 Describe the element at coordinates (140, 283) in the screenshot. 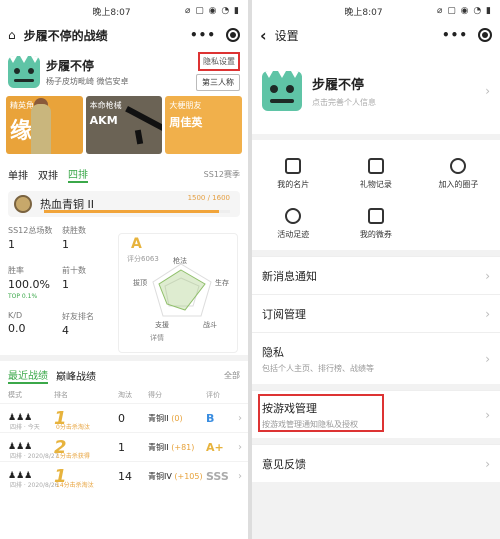

I see `radar-label: 拔顶` at that location.